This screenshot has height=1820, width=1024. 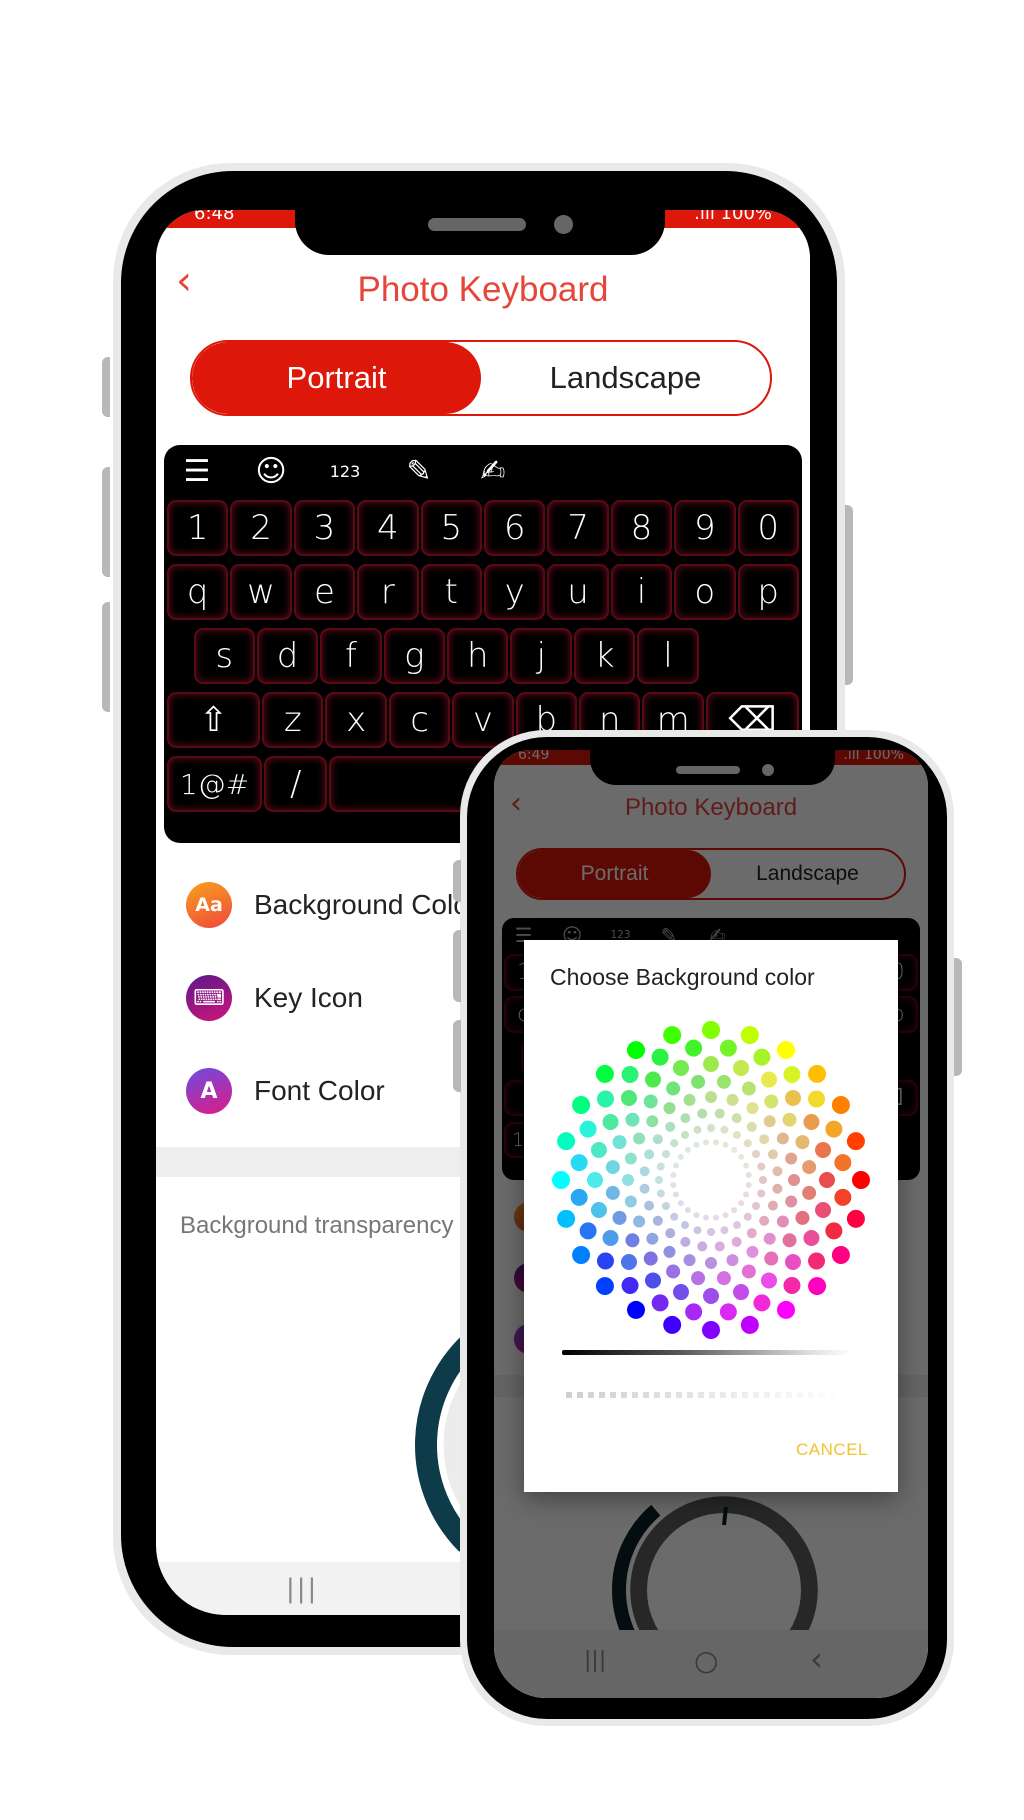 I want to click on settings-item-key-icon: ⌨ Key Icon, so click(x=274, y=998).